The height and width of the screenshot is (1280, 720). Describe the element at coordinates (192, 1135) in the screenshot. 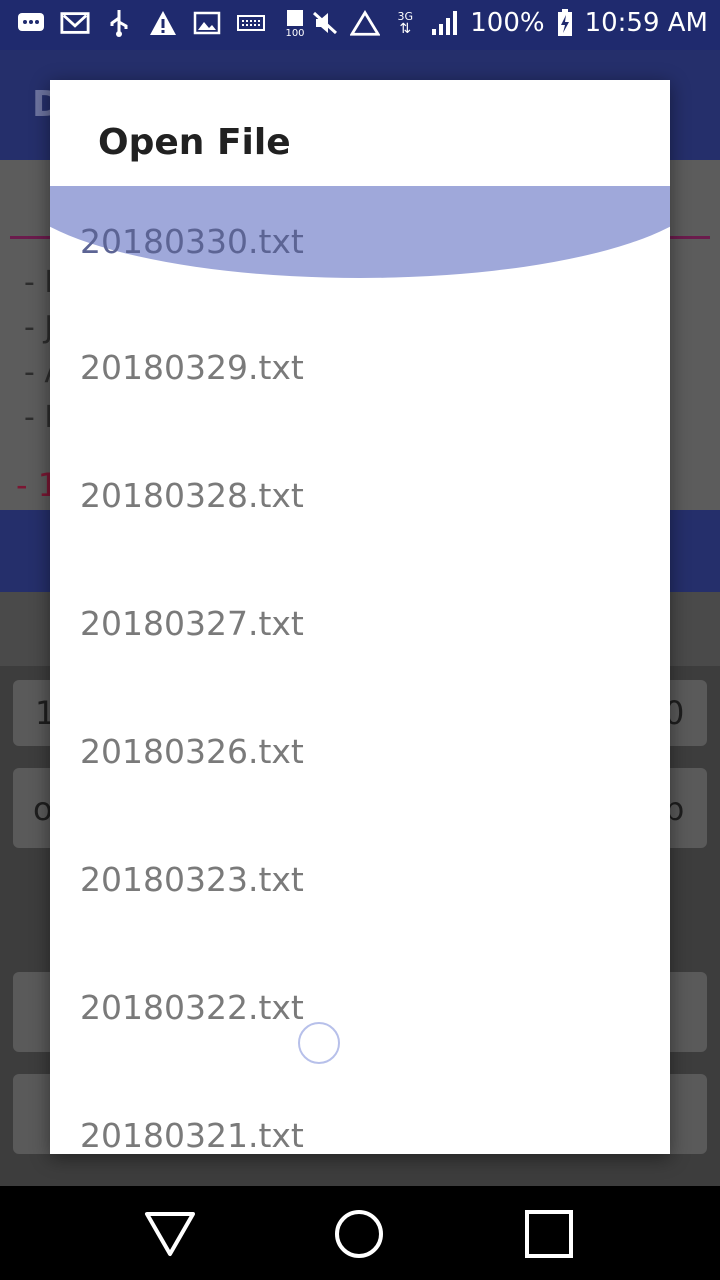

I see `file-name: 20180321.txt` at that location.